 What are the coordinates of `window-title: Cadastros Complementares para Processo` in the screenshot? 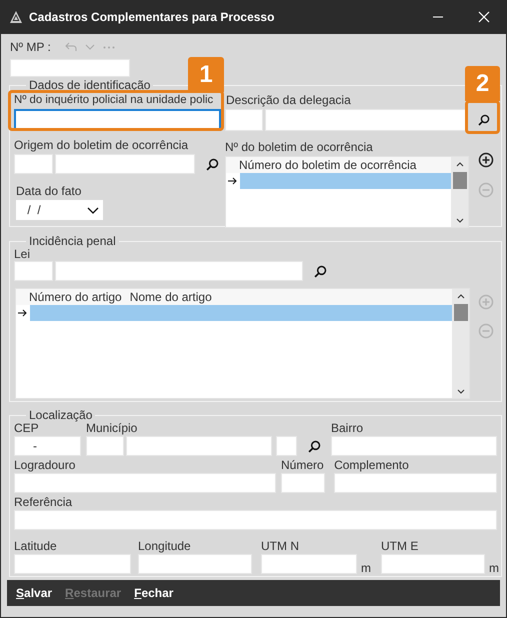 It's located at (152, 17).